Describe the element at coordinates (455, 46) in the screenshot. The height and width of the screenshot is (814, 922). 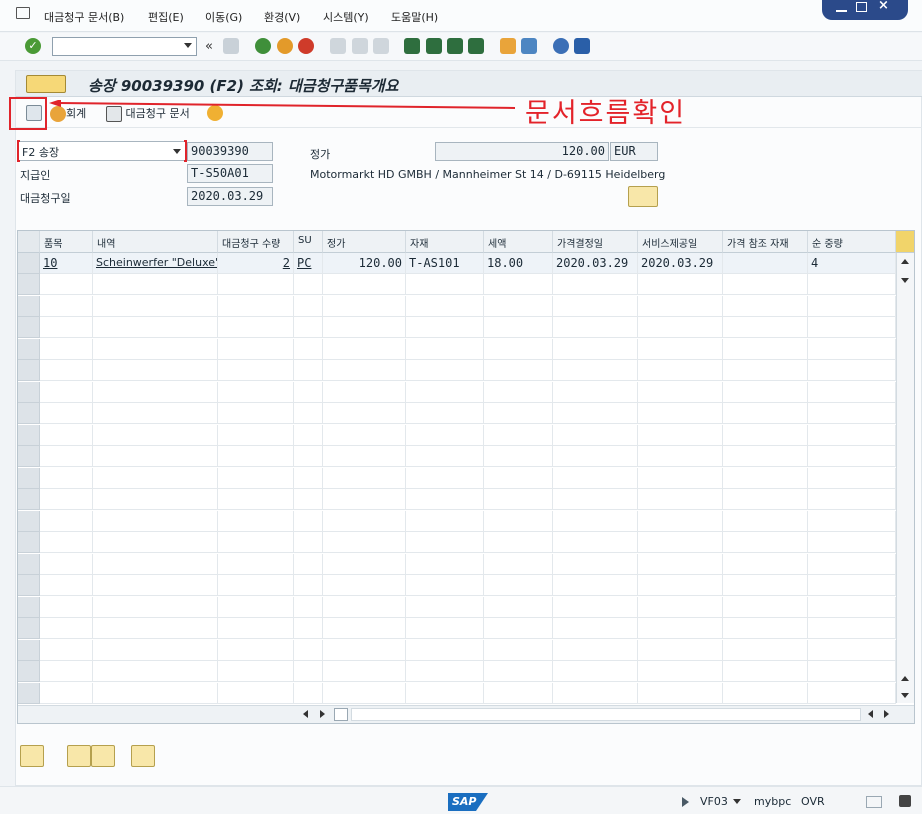
I see `next-page-icon` at that location.